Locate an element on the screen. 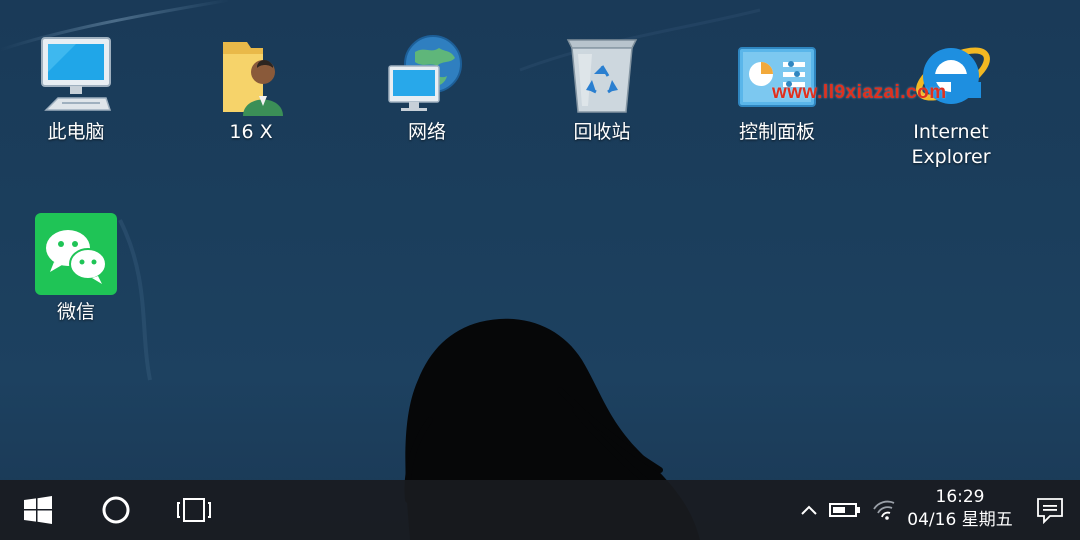  desktop-icon-label: 网络 is located at coordinates (426, 132).